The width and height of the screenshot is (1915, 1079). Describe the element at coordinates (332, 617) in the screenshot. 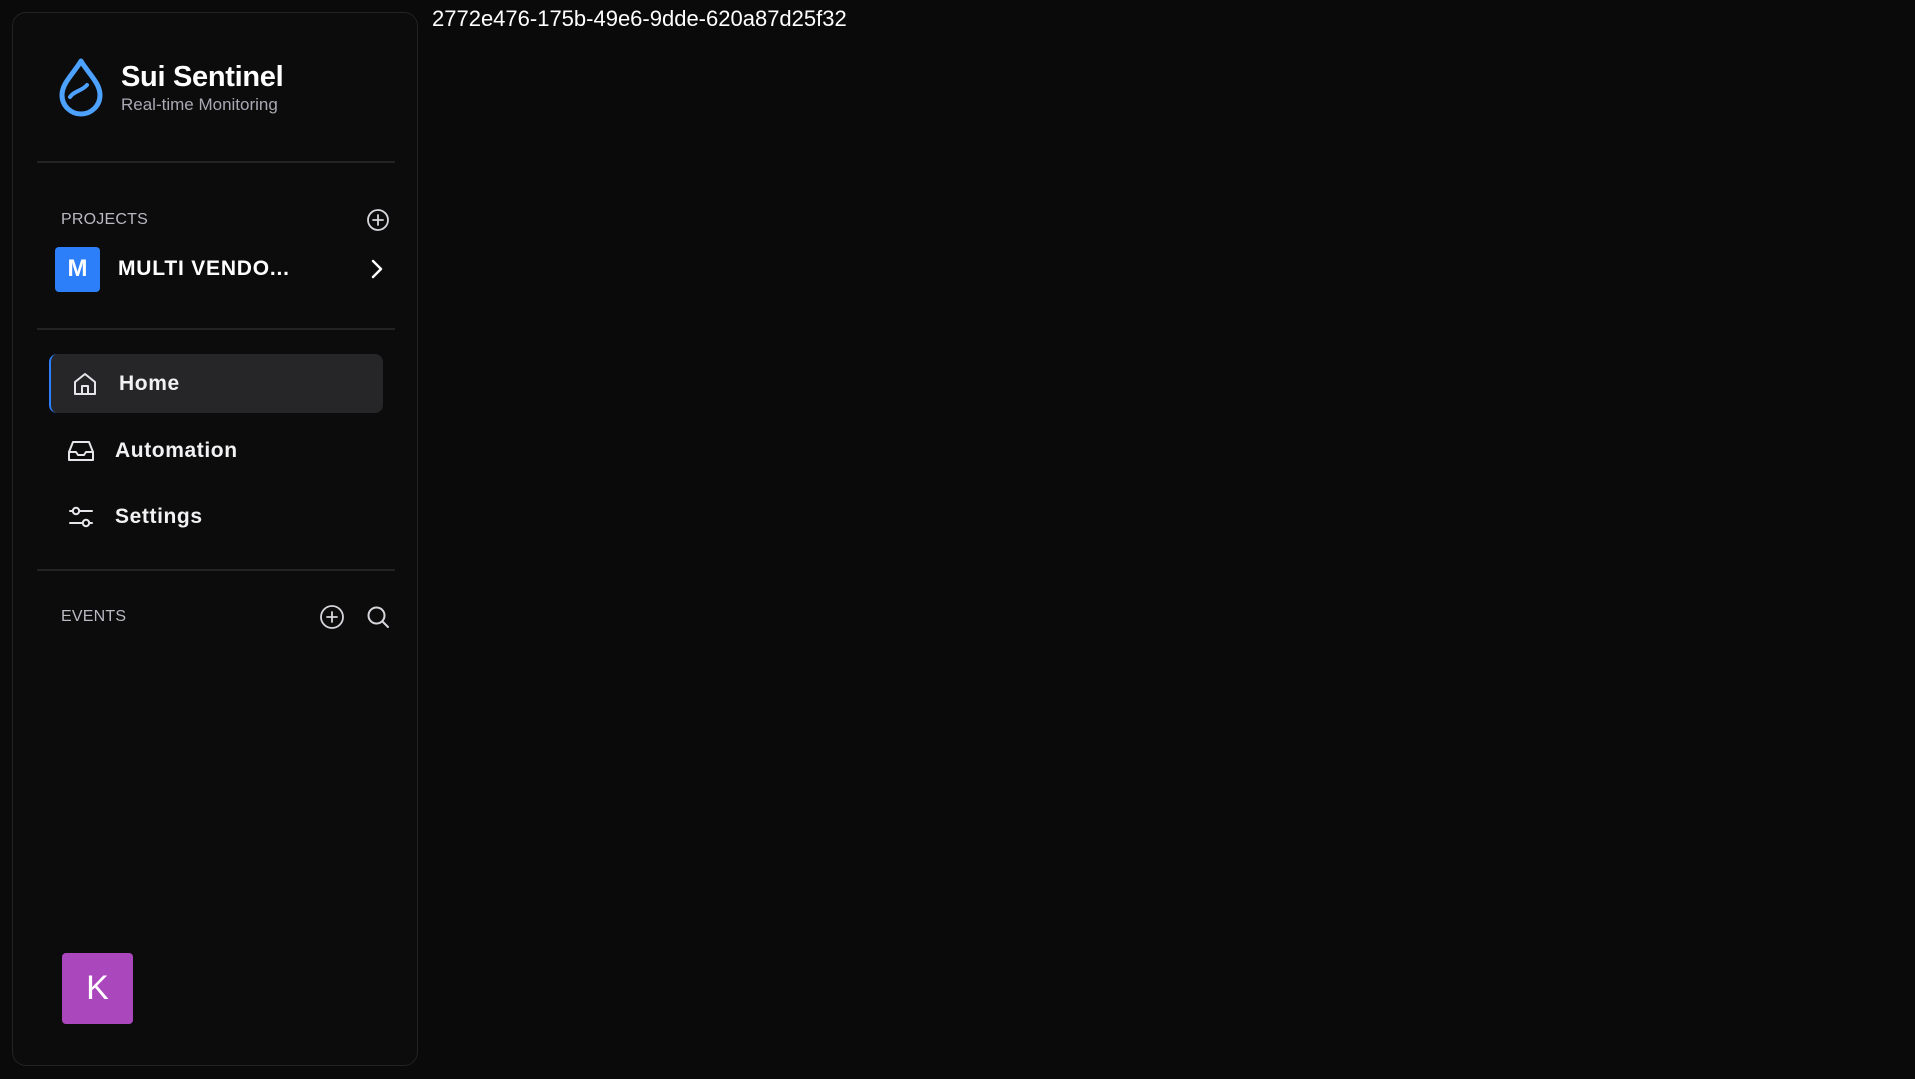

I see `add-event-icon` at that location.